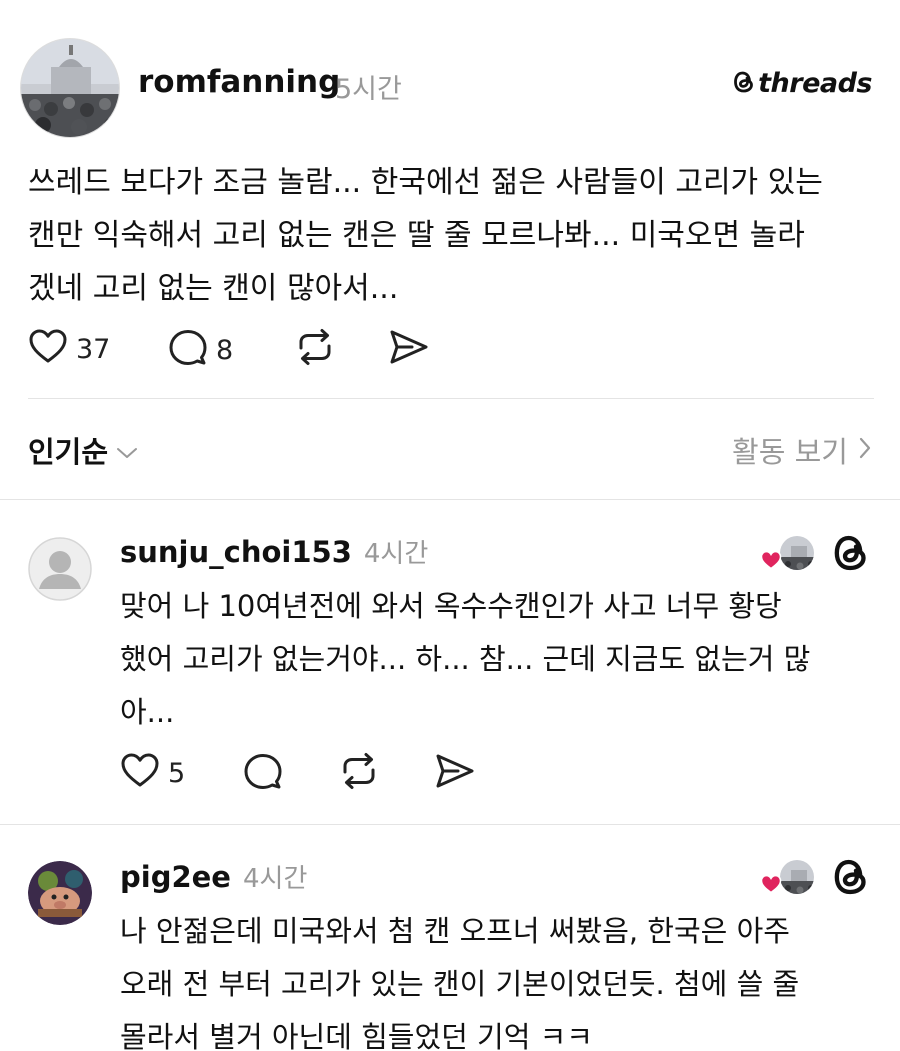 The width and height of the screenshot is (900, 1051). I want to click on reply-header: pig2ee 4시간, so click(213, 876).